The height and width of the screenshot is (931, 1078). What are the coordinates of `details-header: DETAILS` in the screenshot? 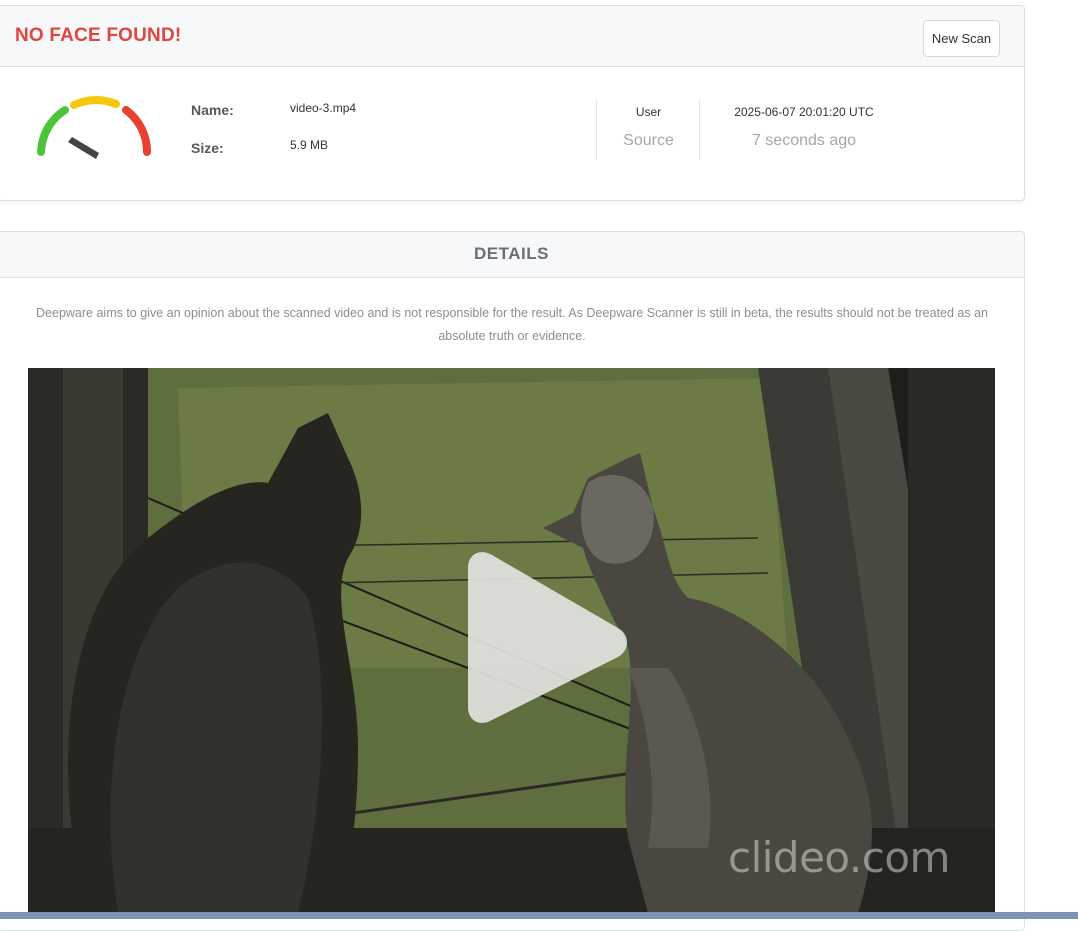 It's located at (512, 255).